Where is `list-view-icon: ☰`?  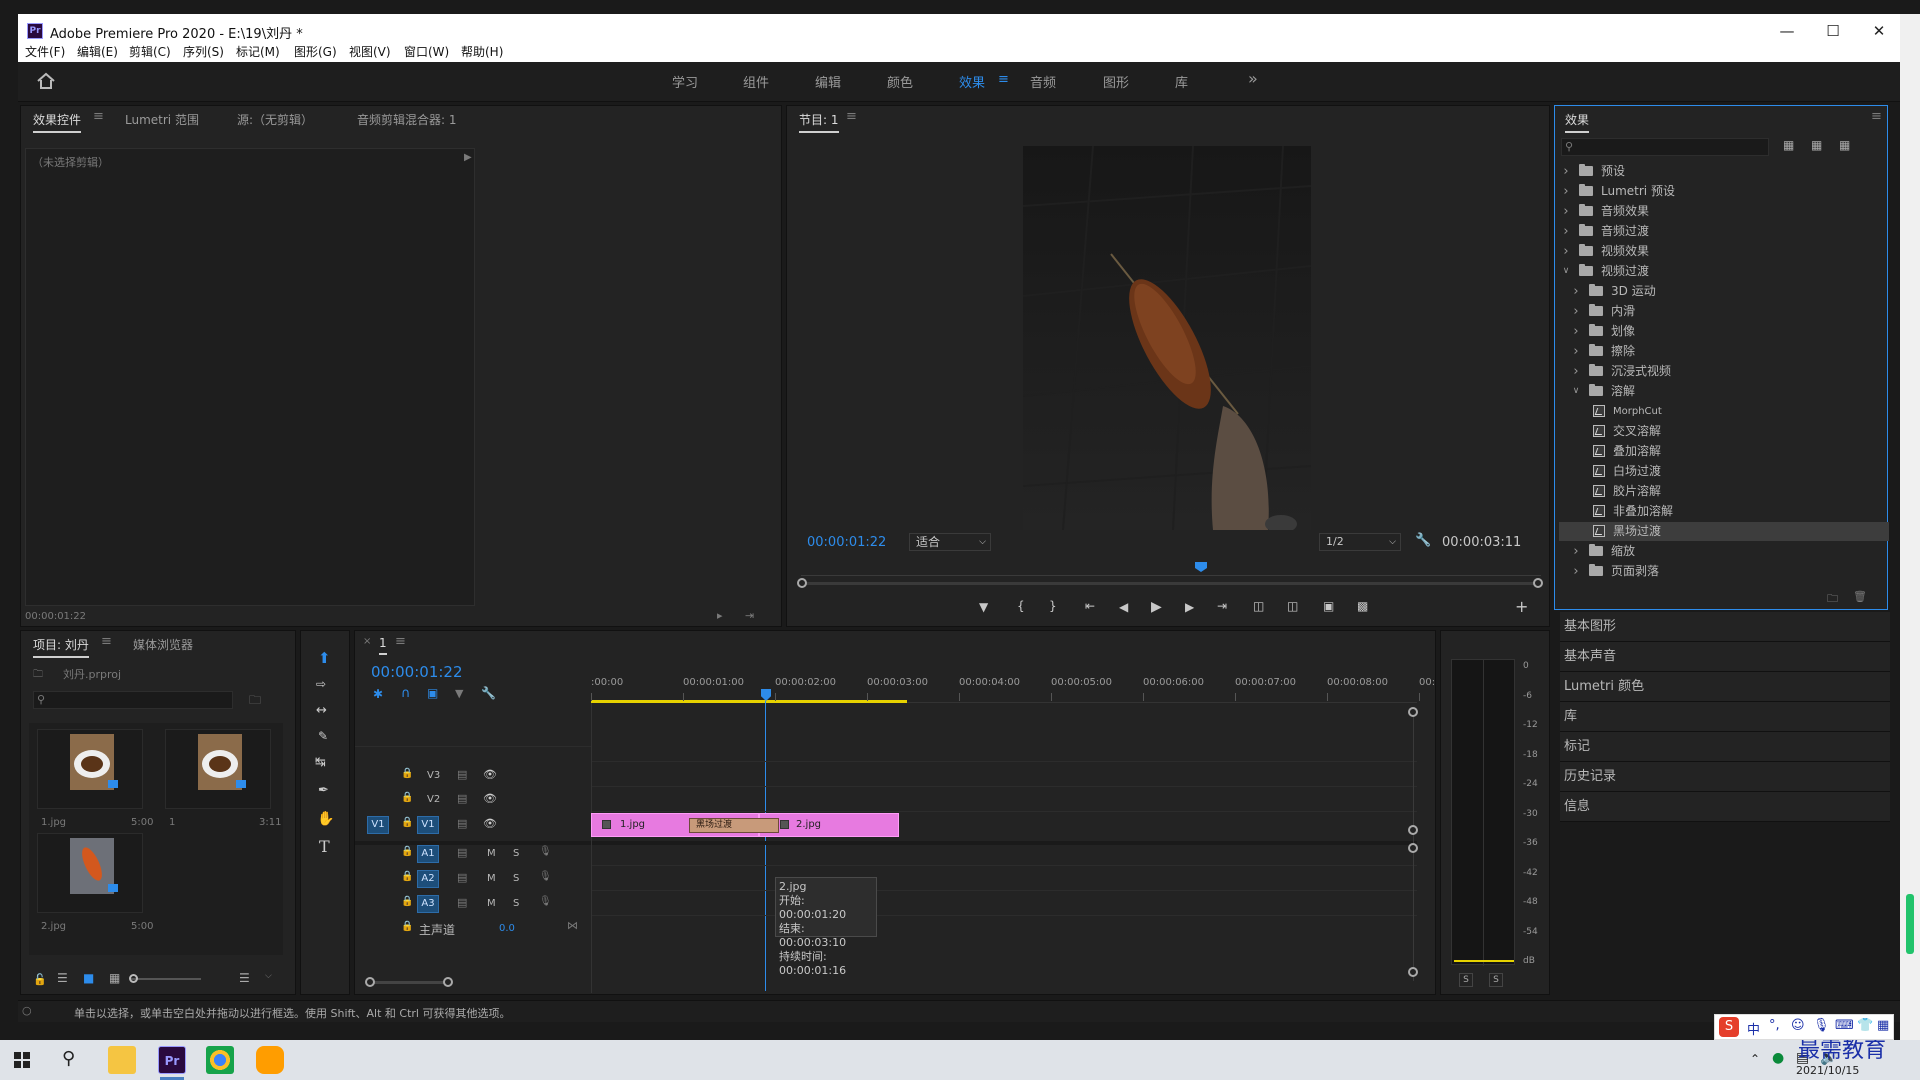
list-view-icon: ☰ is located at coordinates (62, 978).